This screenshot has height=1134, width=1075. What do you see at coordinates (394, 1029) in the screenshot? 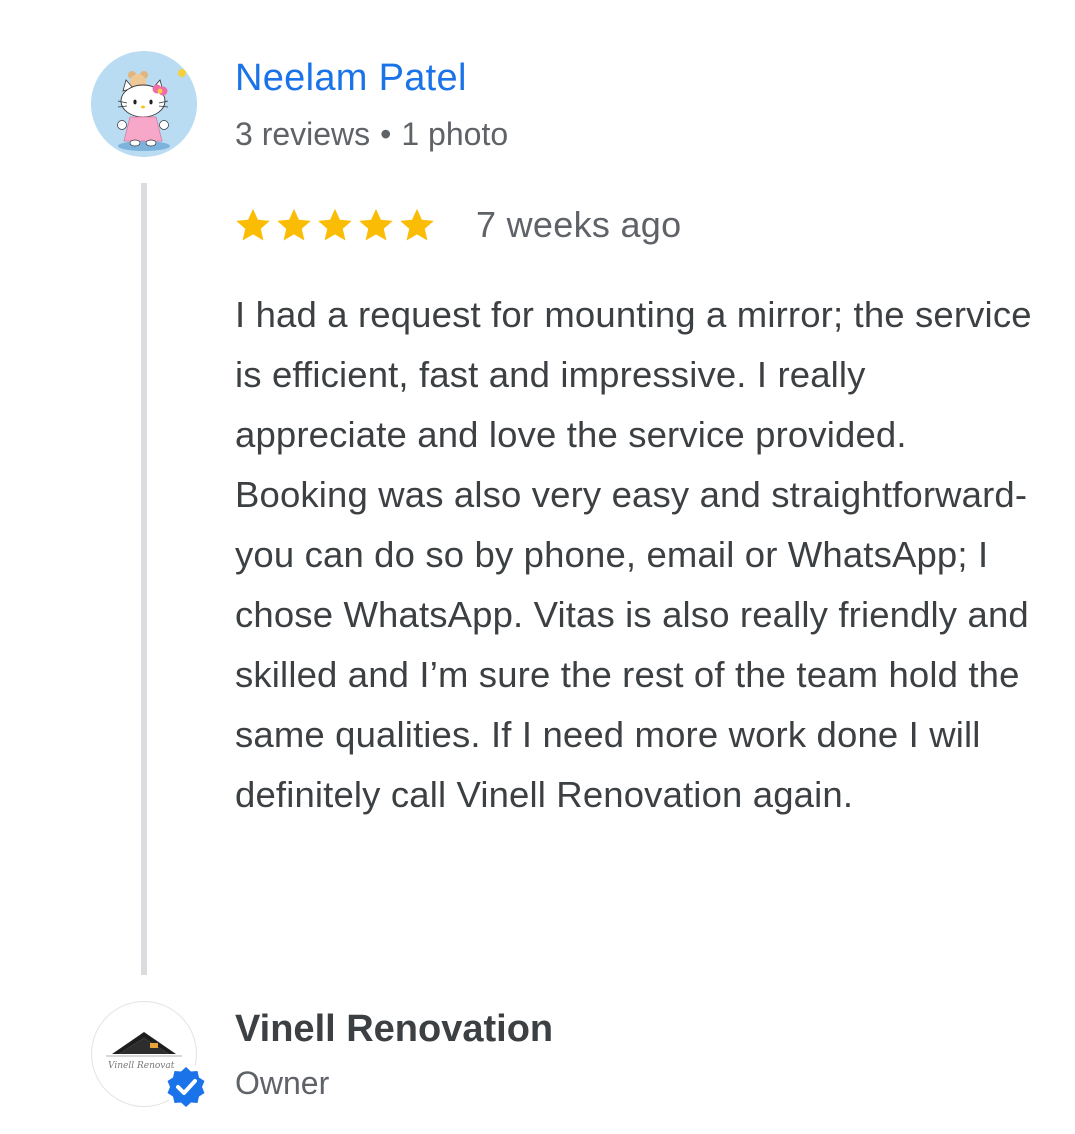
I see `owner-name: Vinell Renovation` at bounding box center [394, 1029].